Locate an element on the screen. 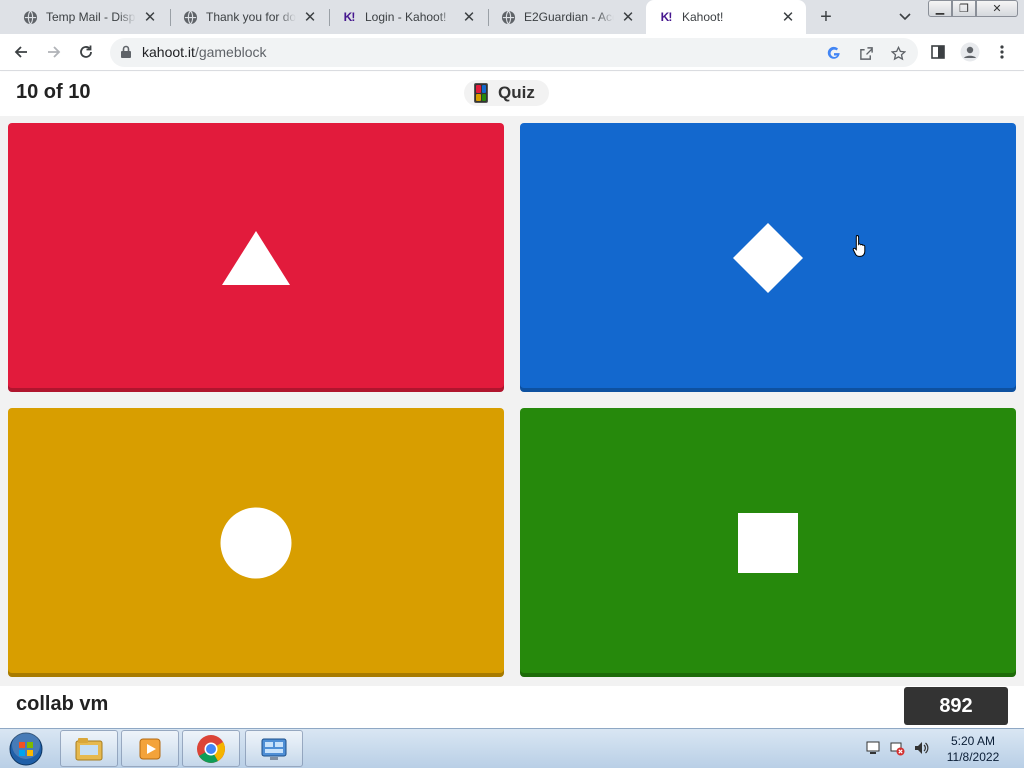 This screenshot has height=768, width=1024. control-panel-icon is located at coordinates (274, 749).